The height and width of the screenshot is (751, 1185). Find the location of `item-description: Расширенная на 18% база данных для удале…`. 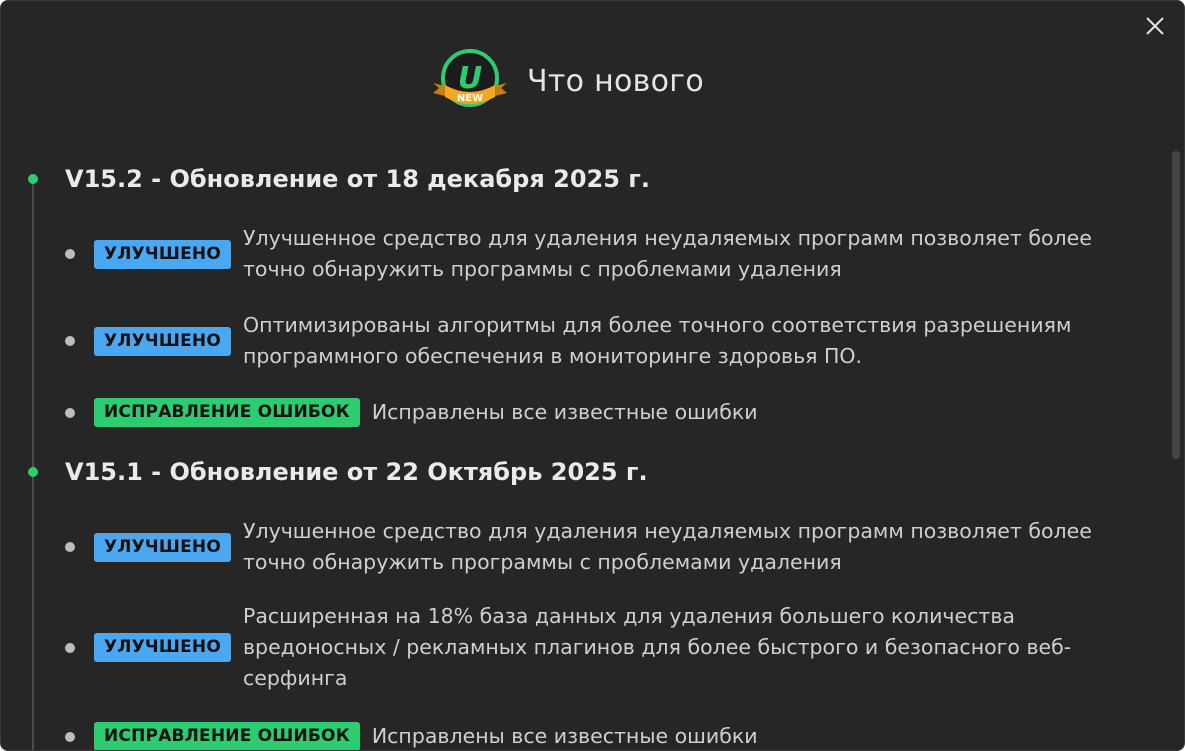

item-description: Расширенная на 18% база данных для удале… is located at coordinates (657, 647).